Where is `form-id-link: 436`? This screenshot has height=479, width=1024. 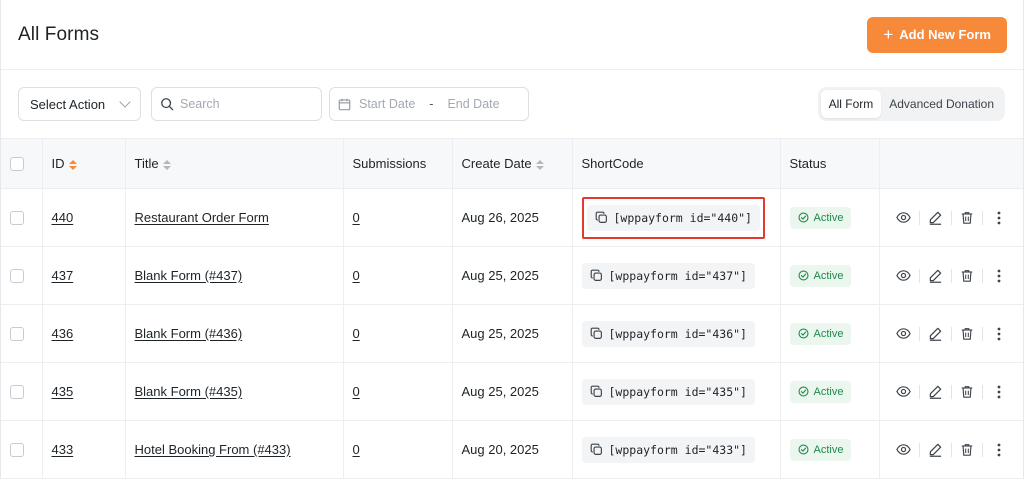
form-id-link: 436 is located at coordinates (63, 333).